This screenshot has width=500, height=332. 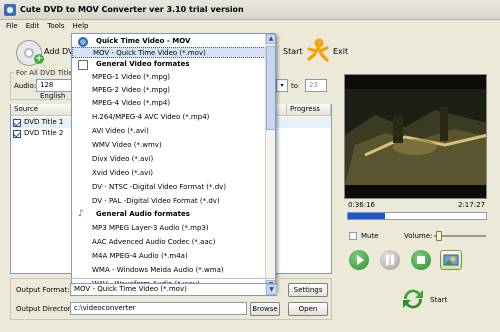 What do you see at coordinates (293, 51) in the screenshot?
I see `start-button: Start` at bounding box center [293, 51].